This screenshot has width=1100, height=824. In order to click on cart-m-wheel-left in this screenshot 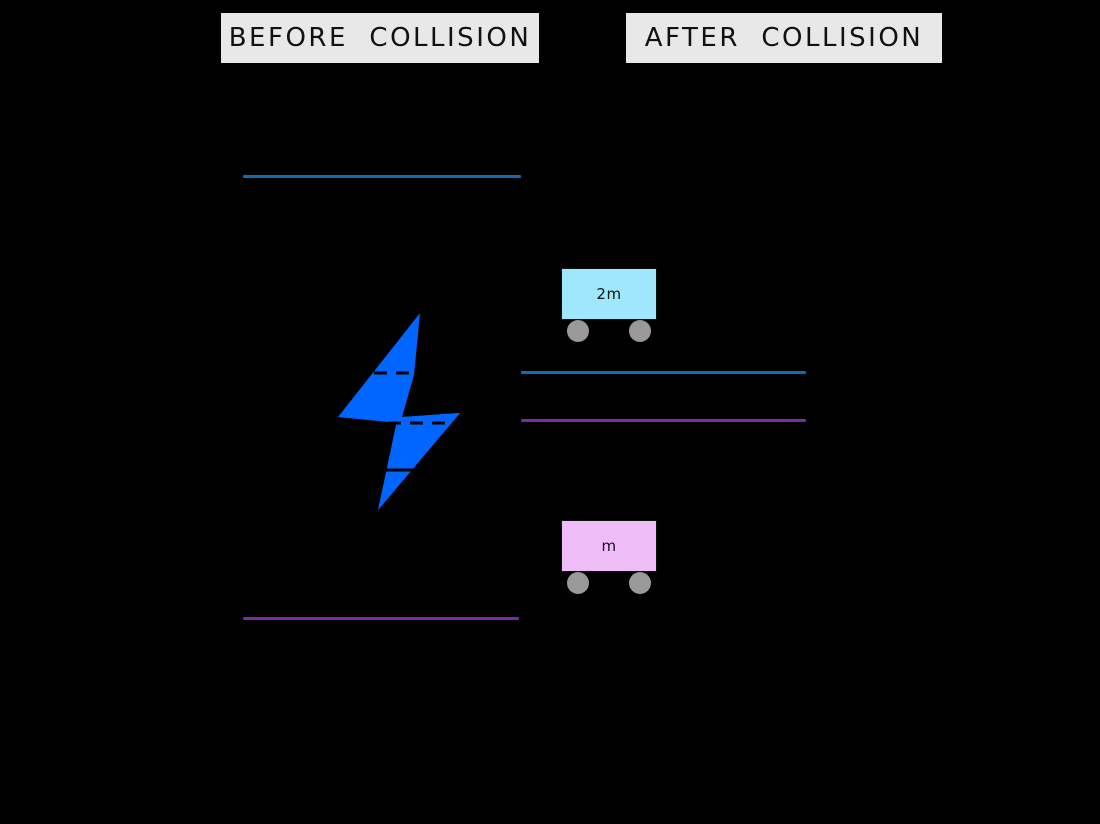, I will do `click(578, 583)`.